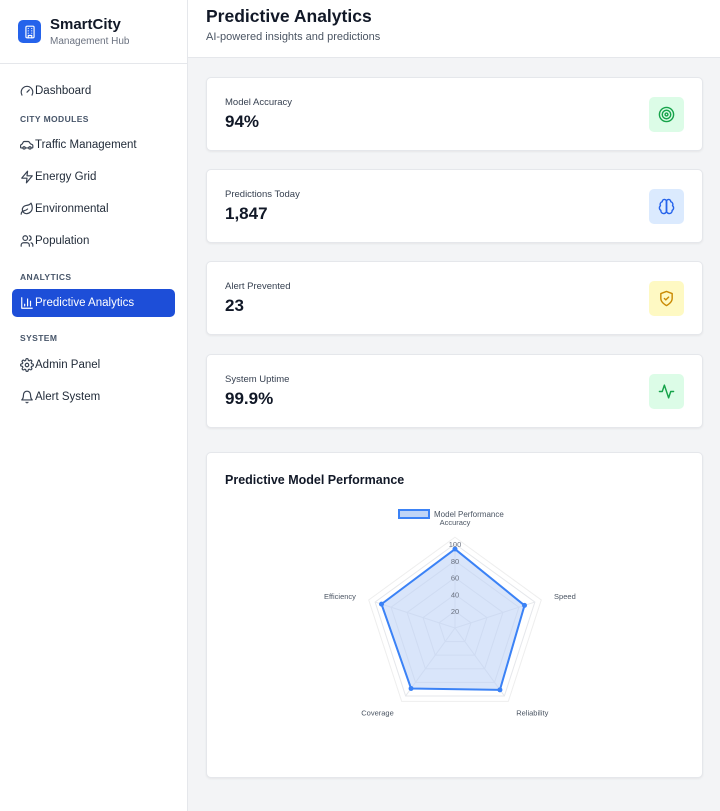 The height and width of the screenshot is (811, 720). What do you see at coordinates (414, 514) in the screenshot?
I see `legend-swatch` at bounding box center [414, 514].